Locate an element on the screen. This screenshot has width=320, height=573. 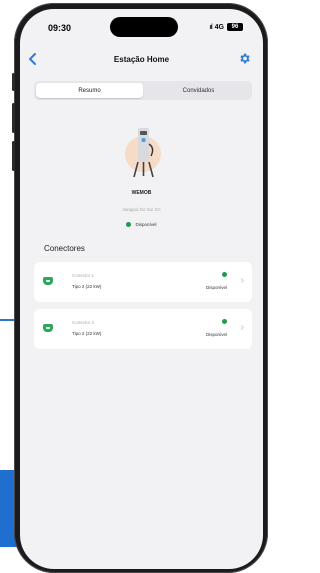
station-address: Jaraguá Do Sul SC is located at coordinates (141, 209).